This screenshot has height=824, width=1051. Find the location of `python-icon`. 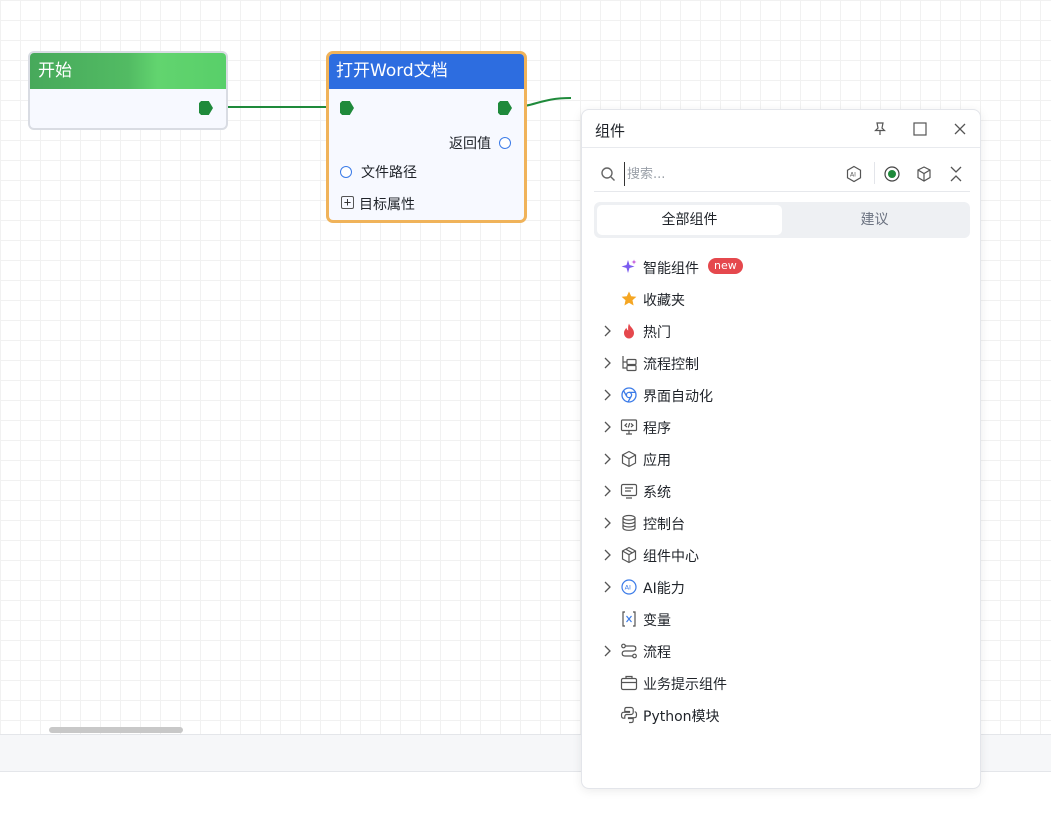

python-icon is located at coordinates (629, 715).